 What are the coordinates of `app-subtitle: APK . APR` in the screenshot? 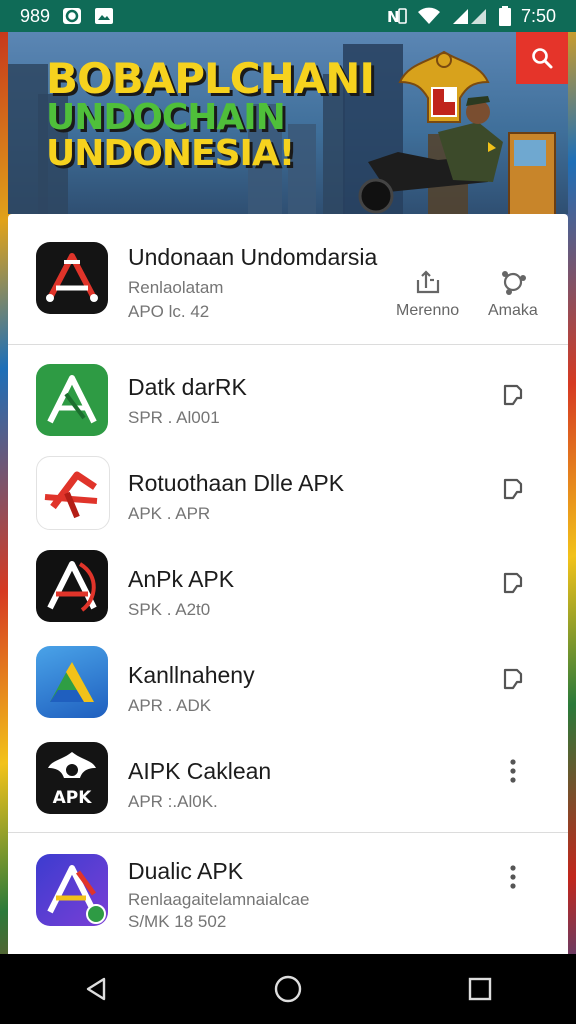 It's located at (169, 513).